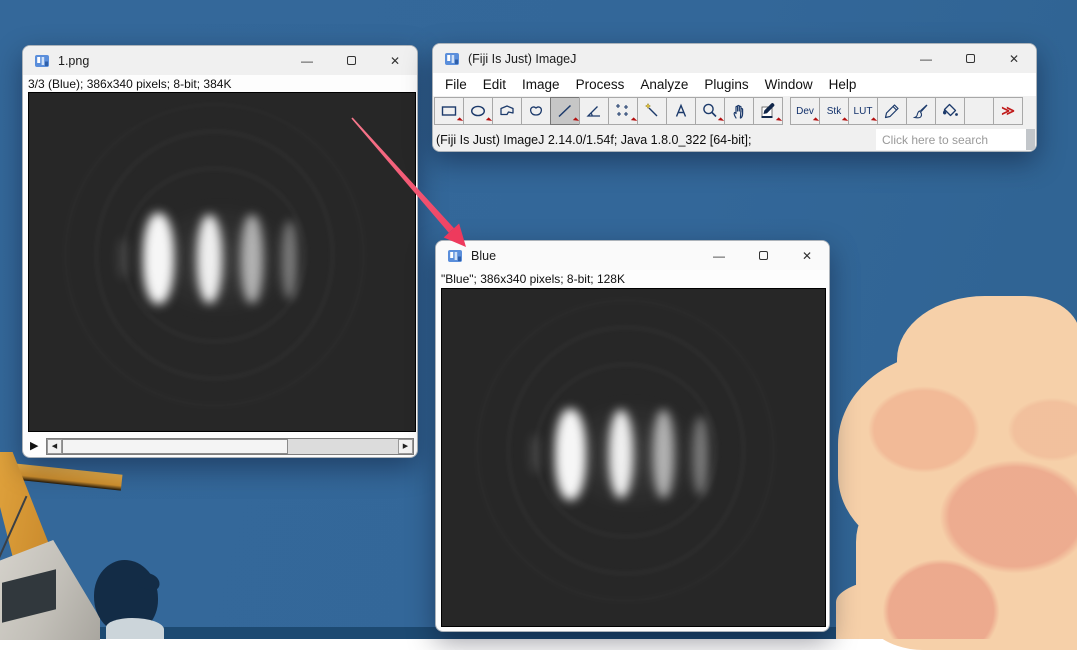 The width and height of the screenshot is (1077, 650). What do you see at coordinates (843, 84) in the screenshot?
I see `menu-help: Help` at bounding box center [843, 84].